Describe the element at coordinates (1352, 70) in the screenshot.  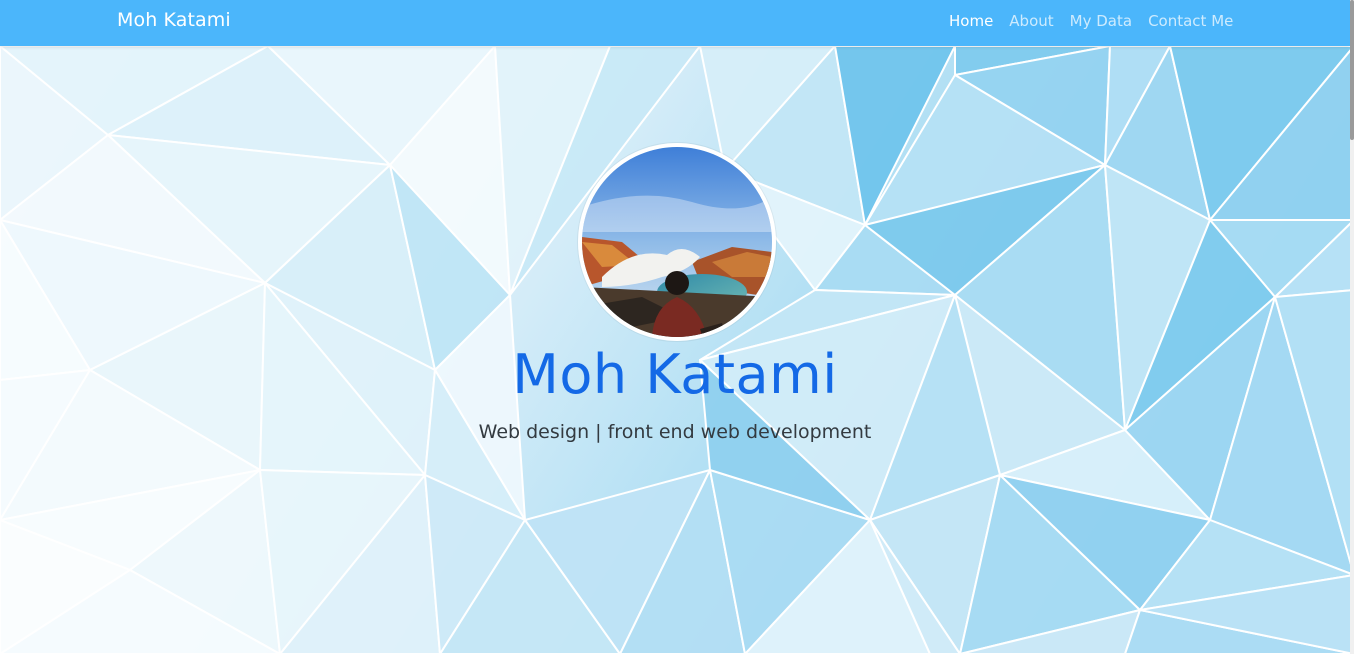
I see `scrollbar-thumb` at that location.